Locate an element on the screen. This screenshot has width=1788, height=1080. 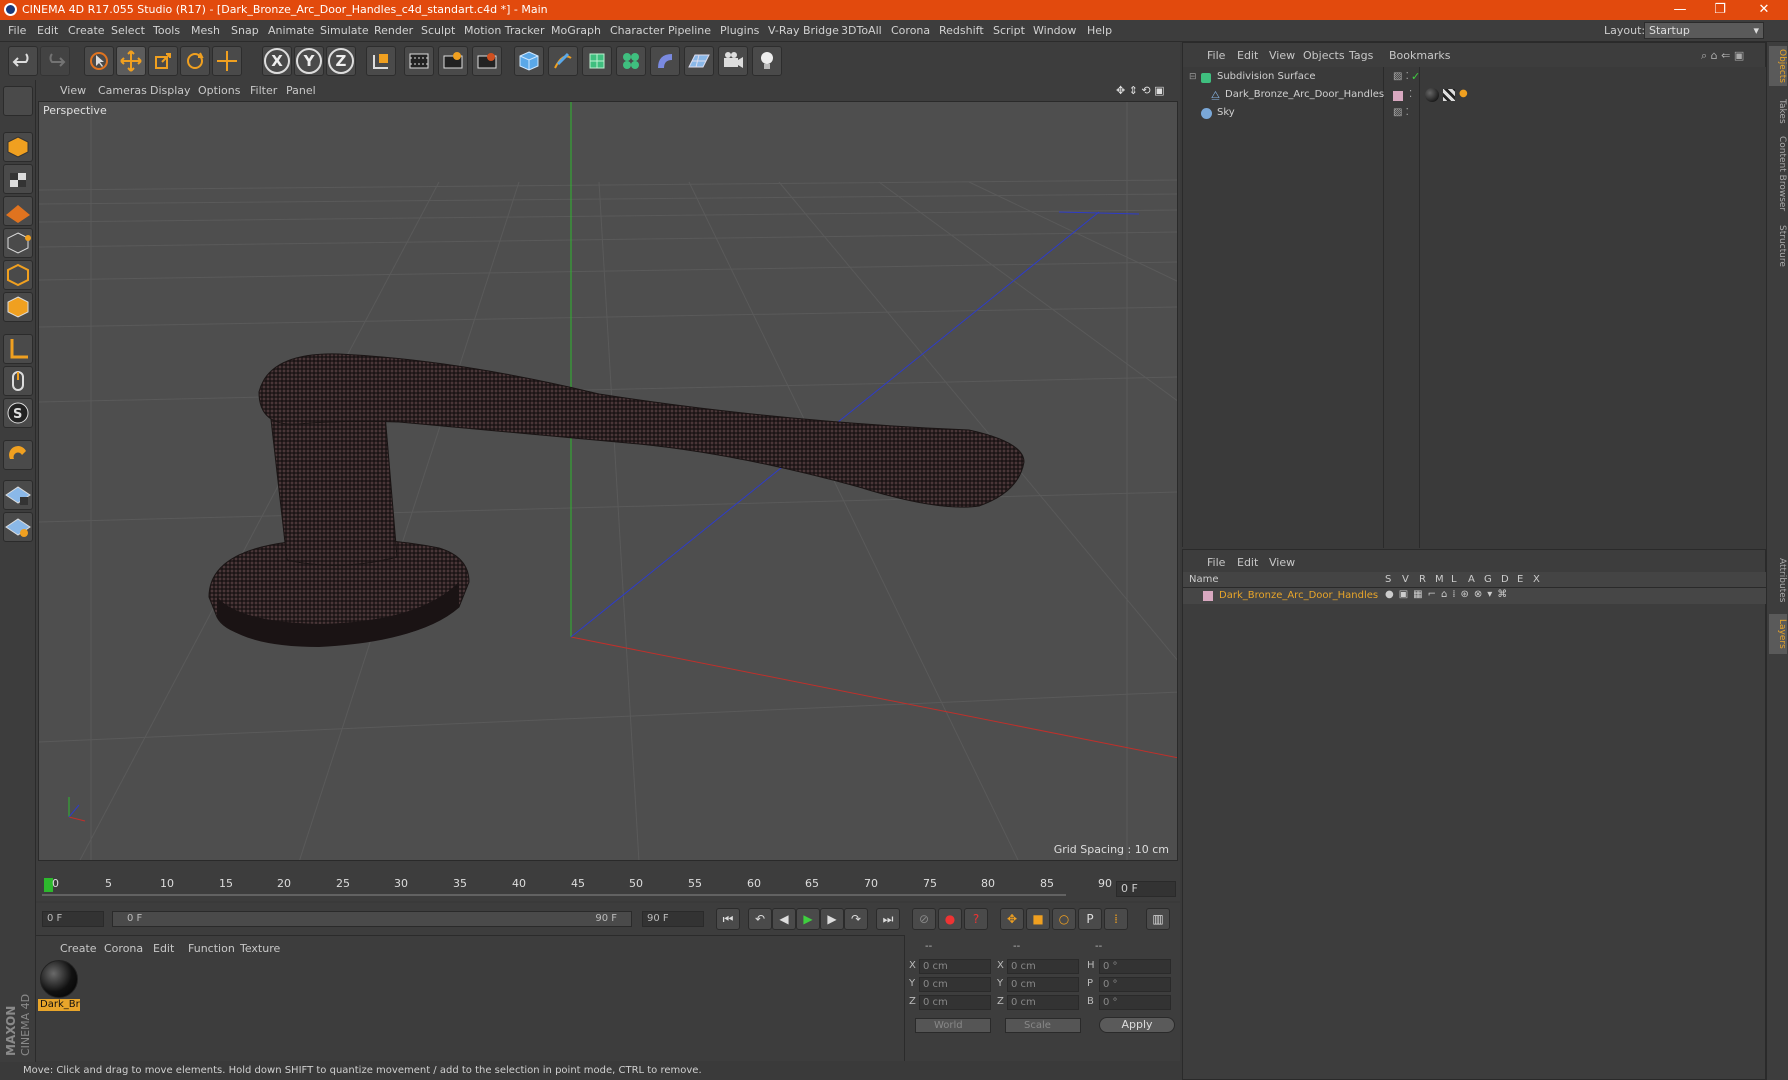
layer-color-swatch is located at coordinates (1208, 596).